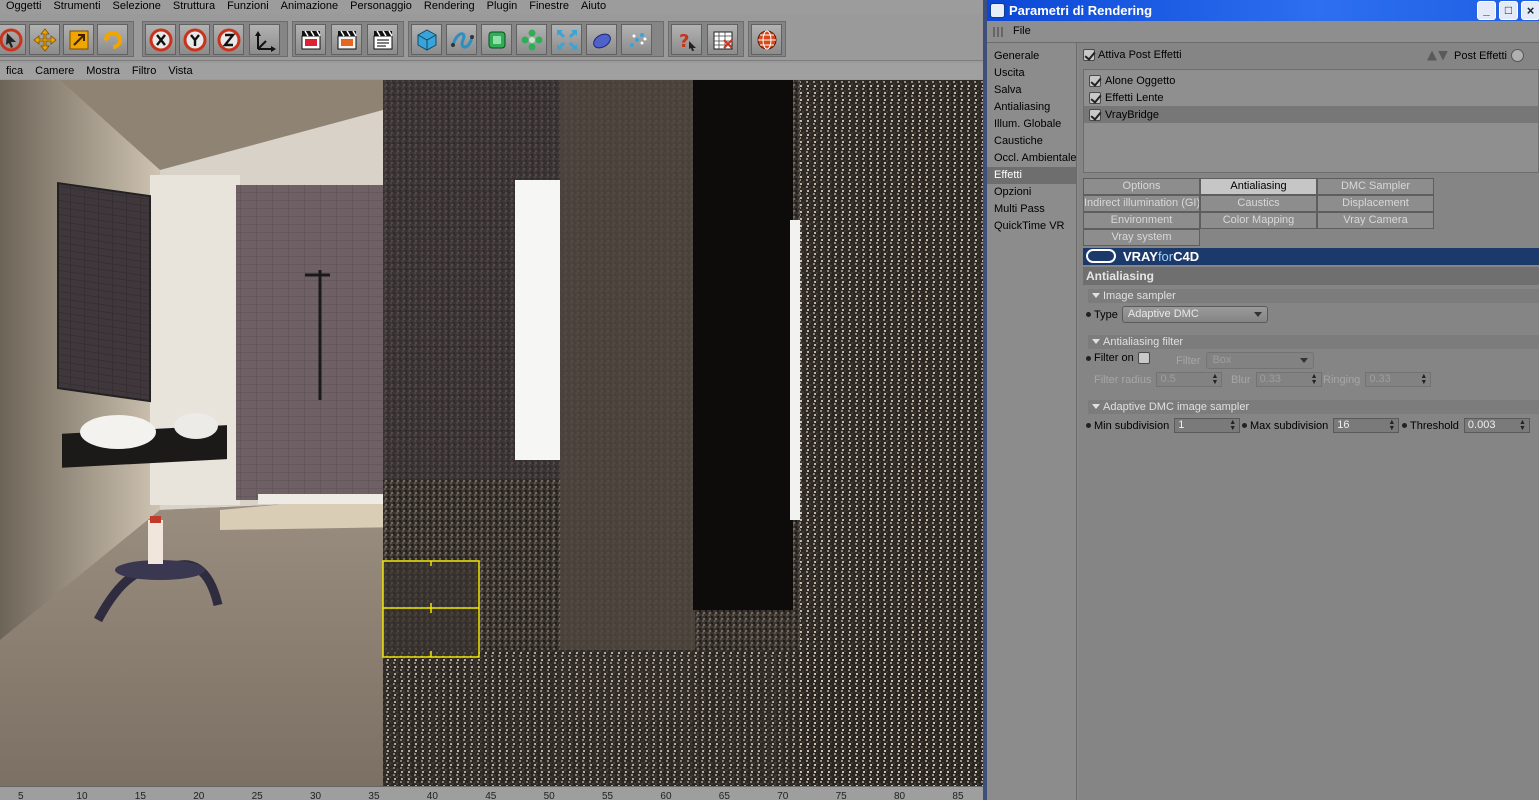  Describe the element at coordinates (1031, 107) in the screenshot. I see `category-antialiasing: Antialiasing` at that location.